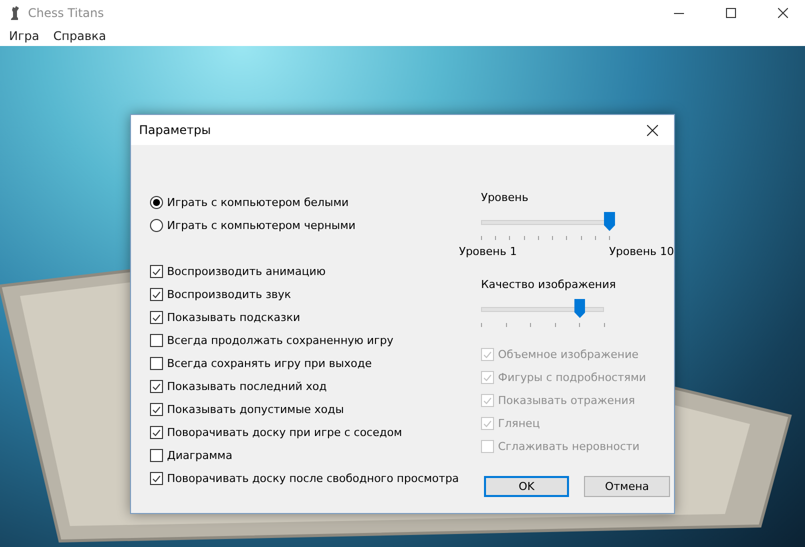 The image size is (805, 547). I want to click on dialog-title: Параметры, so click(175, 130).